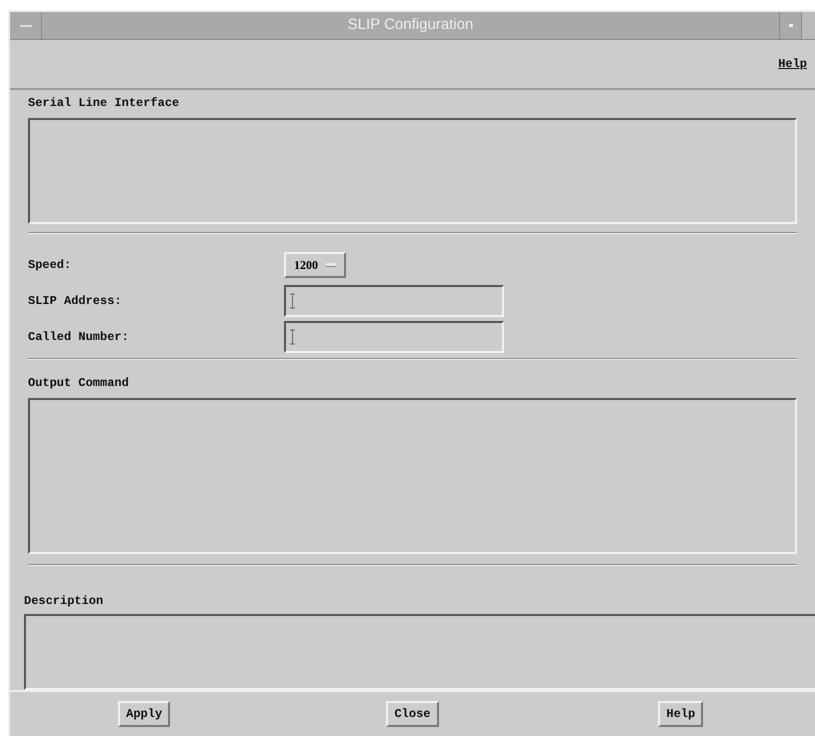 The width and height of the screenshot is (815, 736). I want to click on section-label: Description, so click(64, 601).